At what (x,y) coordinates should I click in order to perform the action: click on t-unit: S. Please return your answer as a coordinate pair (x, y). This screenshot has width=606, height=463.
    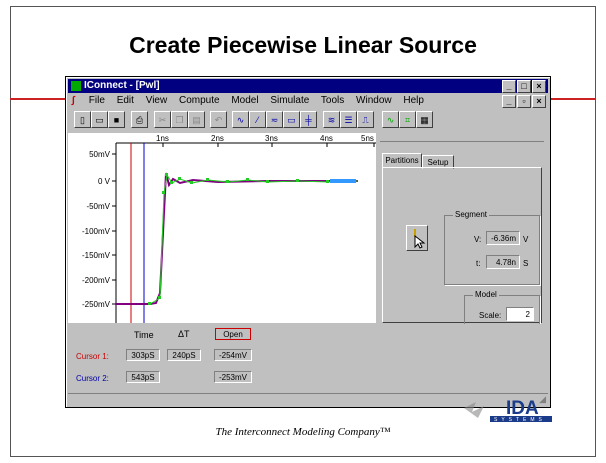
    Looking at the image, I should click on (526, 263).